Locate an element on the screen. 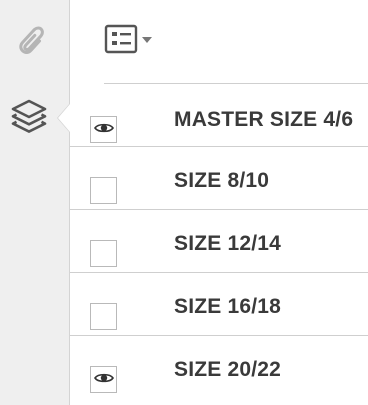 Image resolution: width=368 pixels, height=405 pixels. layer-row: SIZE 8/10 is located at coordinates (219, 178).